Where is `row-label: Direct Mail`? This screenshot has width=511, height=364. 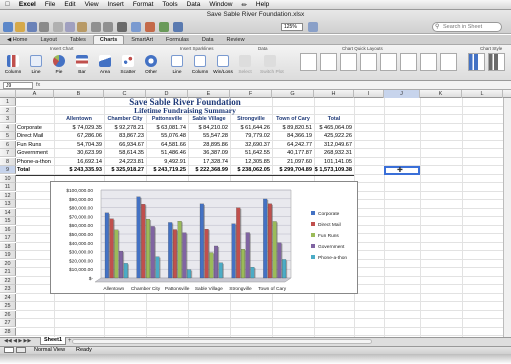
row-label: Direct Mail is located at coordinates (30, 136).